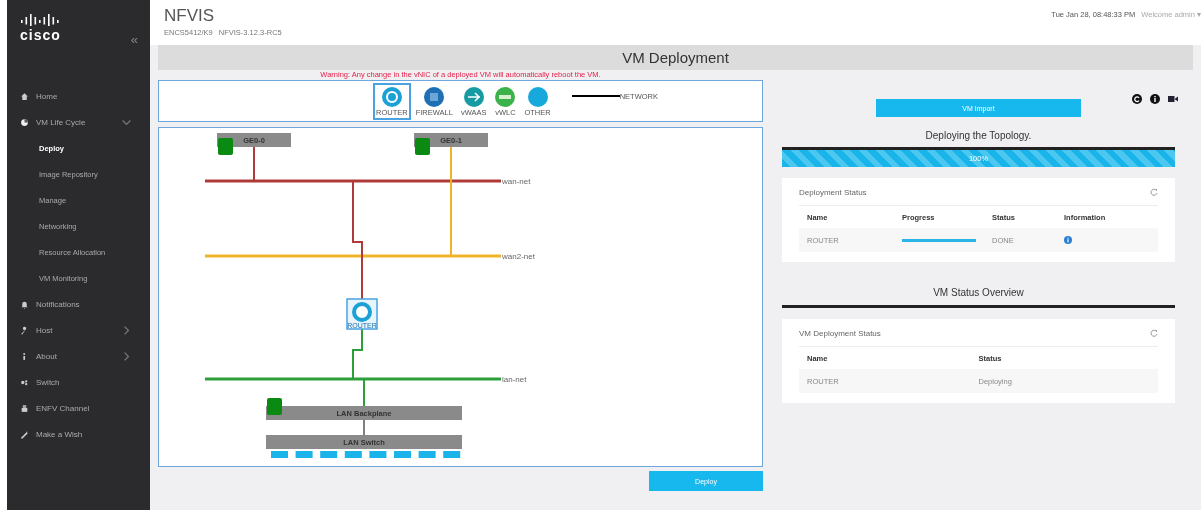  Describe the element at coordinates (364, 442) in the screenshot. I see `switch-node` at that location.